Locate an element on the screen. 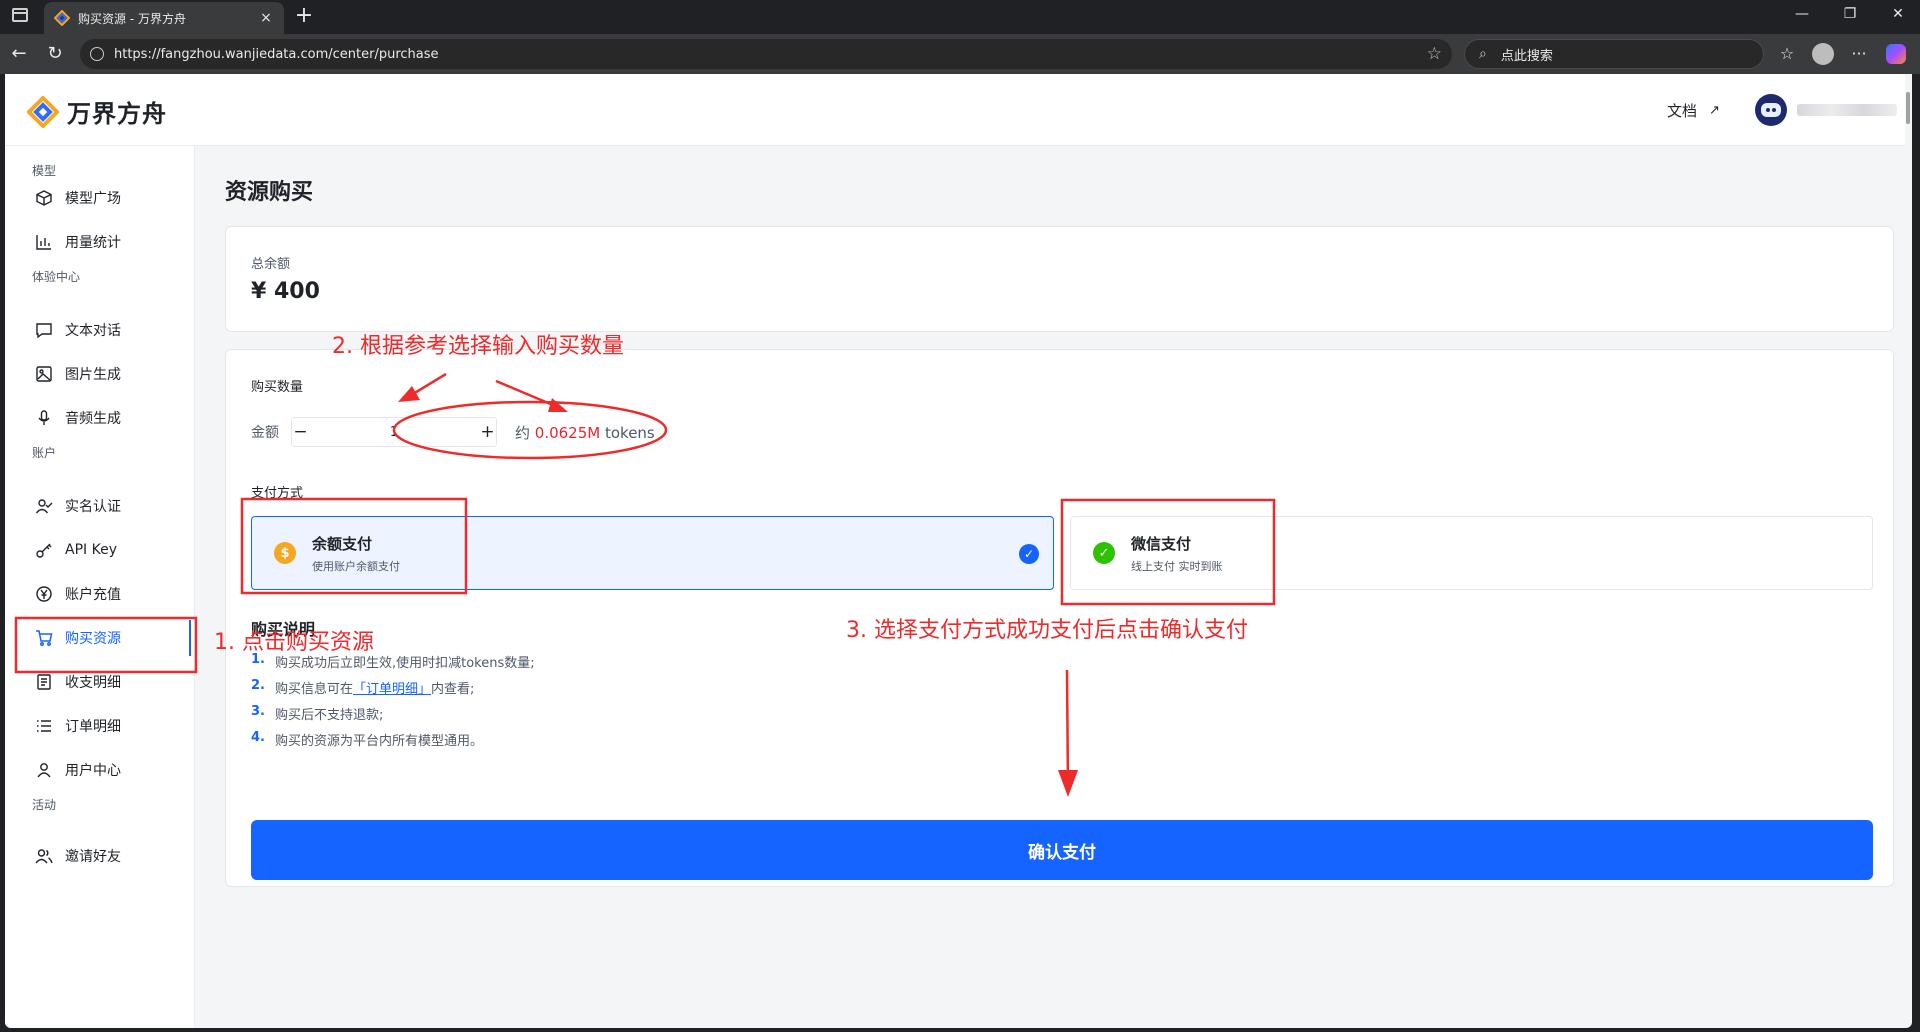  user-check-icon is located at coordinates (44, 506).